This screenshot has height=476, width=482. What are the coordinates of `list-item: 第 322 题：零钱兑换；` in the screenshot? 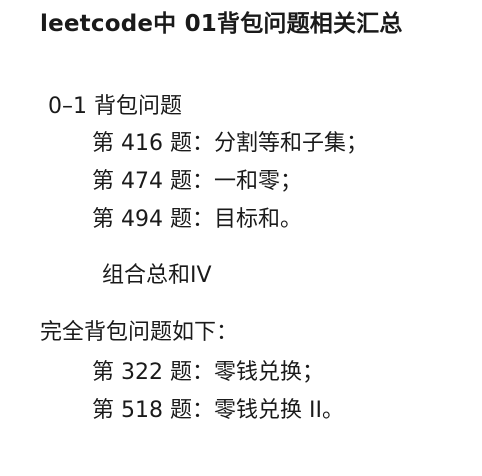 It's located at (208, 372).